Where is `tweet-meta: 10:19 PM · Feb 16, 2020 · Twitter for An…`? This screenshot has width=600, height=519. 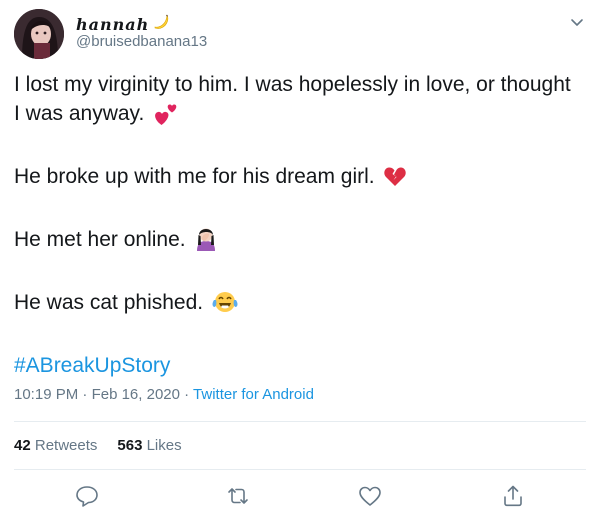 tweet-meta: 10:19 PM · Feb 16, 2020 · Twitter for An… is located at coordinates (164, 394).